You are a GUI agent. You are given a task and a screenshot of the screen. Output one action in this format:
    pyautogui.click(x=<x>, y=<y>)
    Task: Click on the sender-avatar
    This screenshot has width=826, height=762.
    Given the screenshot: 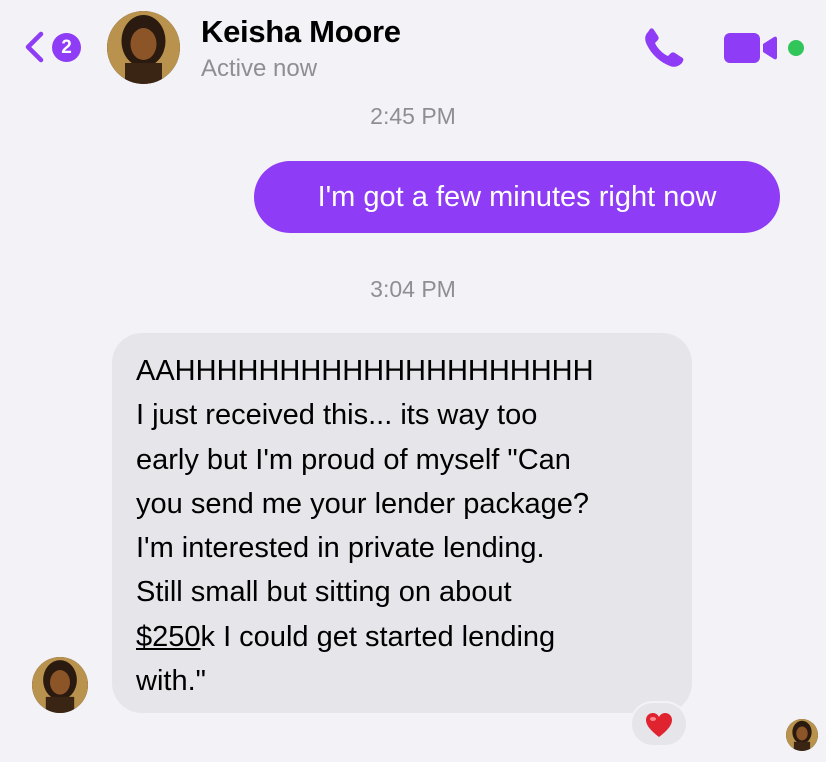 What is the action you would take?
    pyautogui.click(x=60, y=685)
    